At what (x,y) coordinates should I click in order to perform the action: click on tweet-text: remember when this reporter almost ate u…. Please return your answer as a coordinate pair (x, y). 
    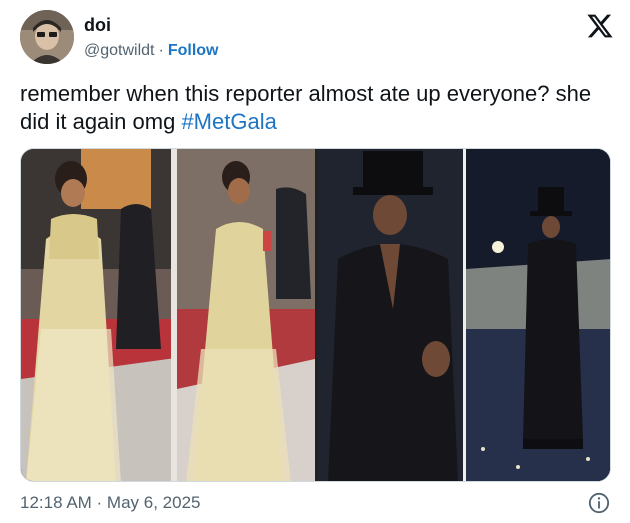
    Looking at the image, I should click on (315, 108).